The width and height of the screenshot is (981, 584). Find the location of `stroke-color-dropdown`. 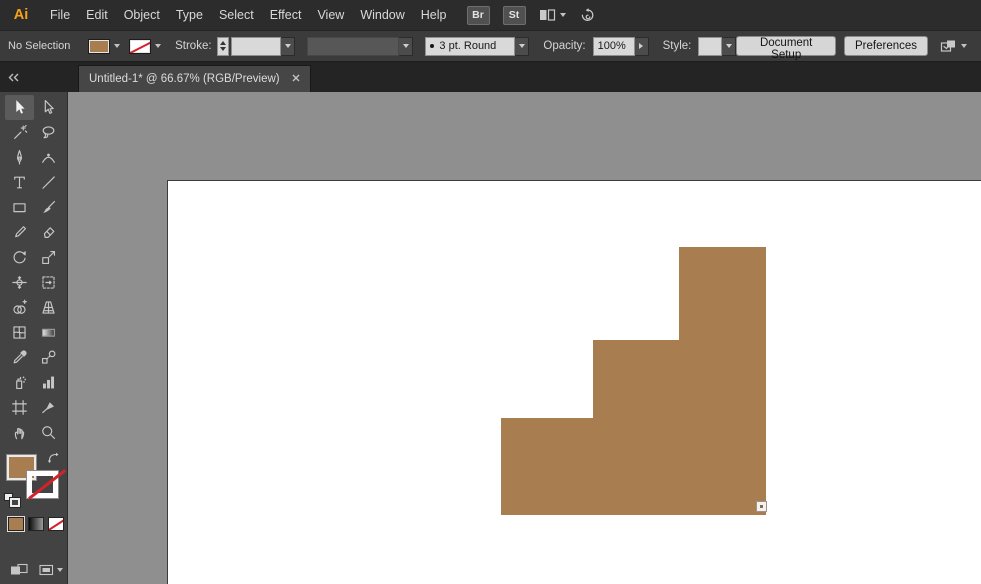

stroke-color-dropdown is located at coordinates (145, 46).